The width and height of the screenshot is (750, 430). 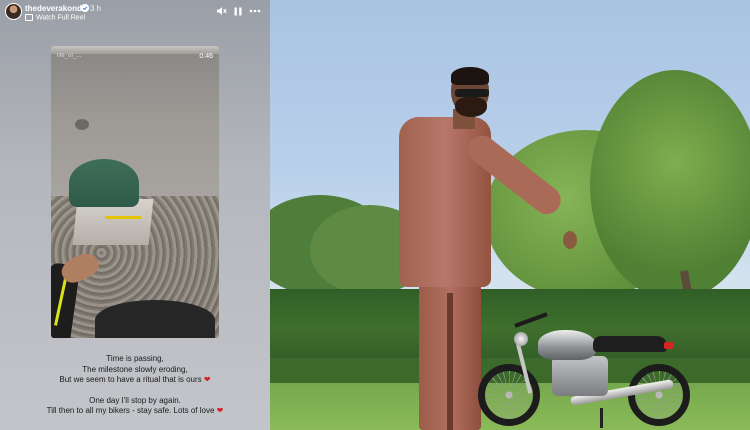 What do you see at coordinates (61, 18) in the screenshot?
I see `watch-full-reel-label: Watch Full Reel` at bounding box center [61, 18].